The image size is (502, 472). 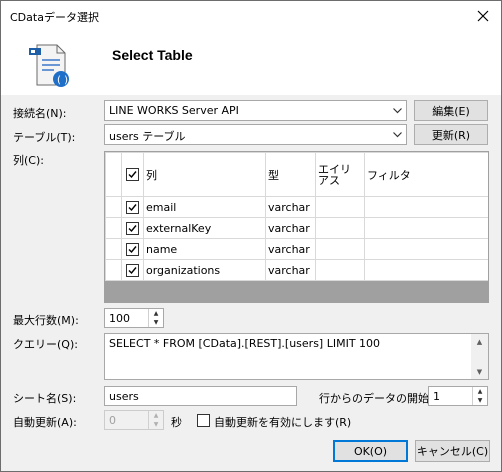 What do you see at coordinates (479, 356) in the screenshot?
I see `query-scrollbar: ▲ ▼` at bounding box center [479, 356].